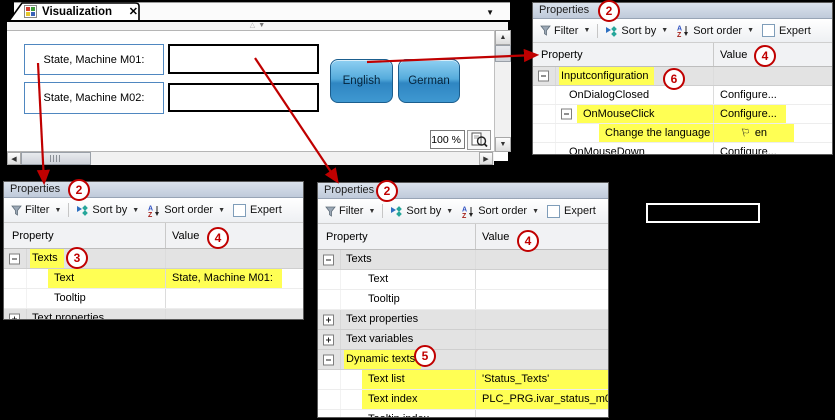  I want to click on property-row-tooltip-index: Tooltip index, so click(463, 413).